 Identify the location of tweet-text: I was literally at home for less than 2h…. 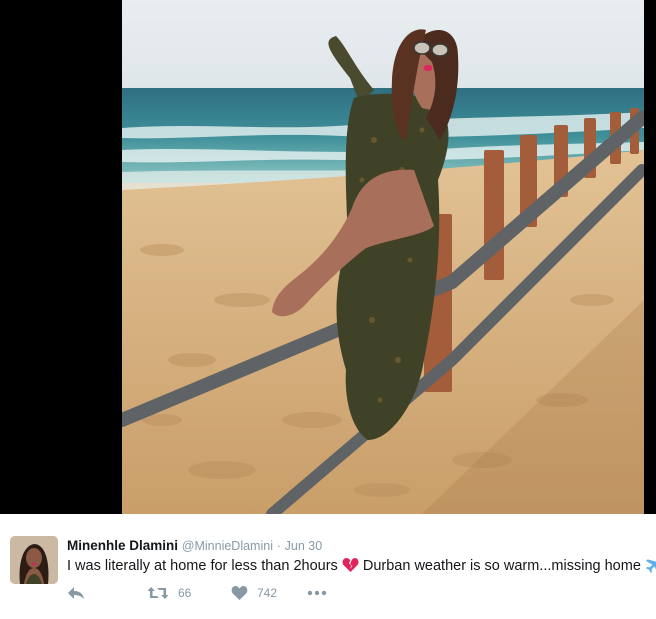
(361, 567).